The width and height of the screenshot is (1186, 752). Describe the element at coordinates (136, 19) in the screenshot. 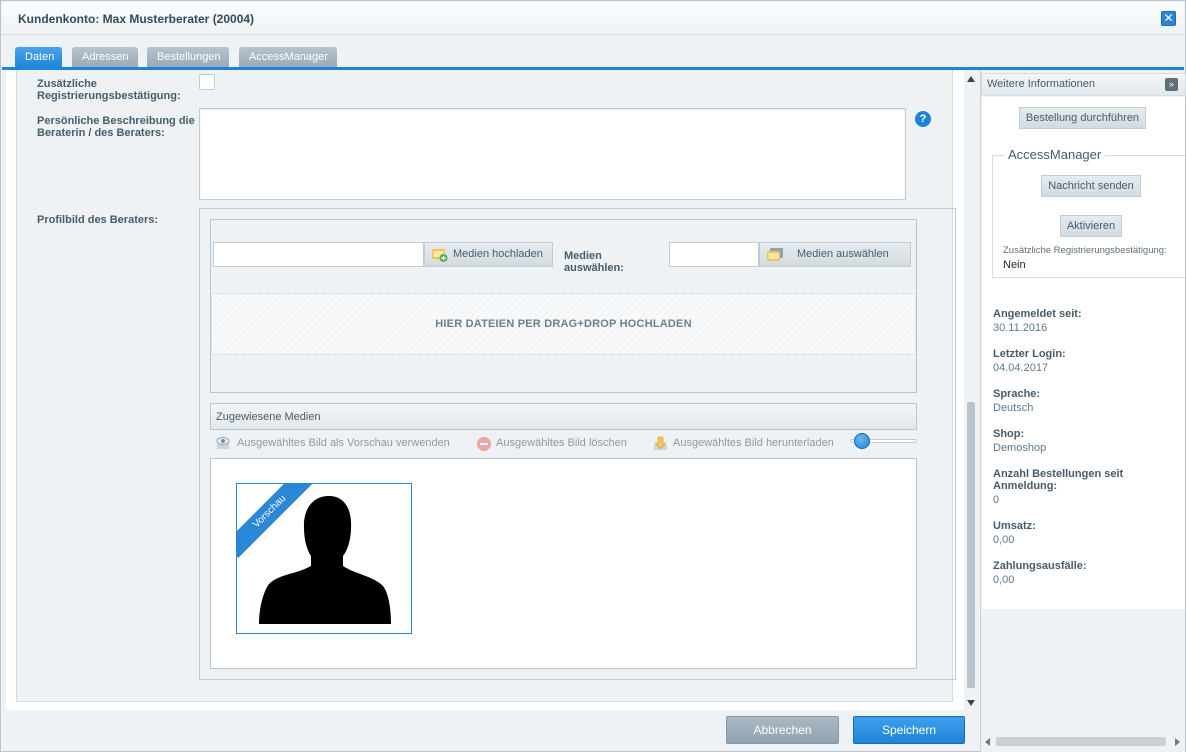

I see `window-title: Kundenkonto: Max Musterberater (20004)` at that location.